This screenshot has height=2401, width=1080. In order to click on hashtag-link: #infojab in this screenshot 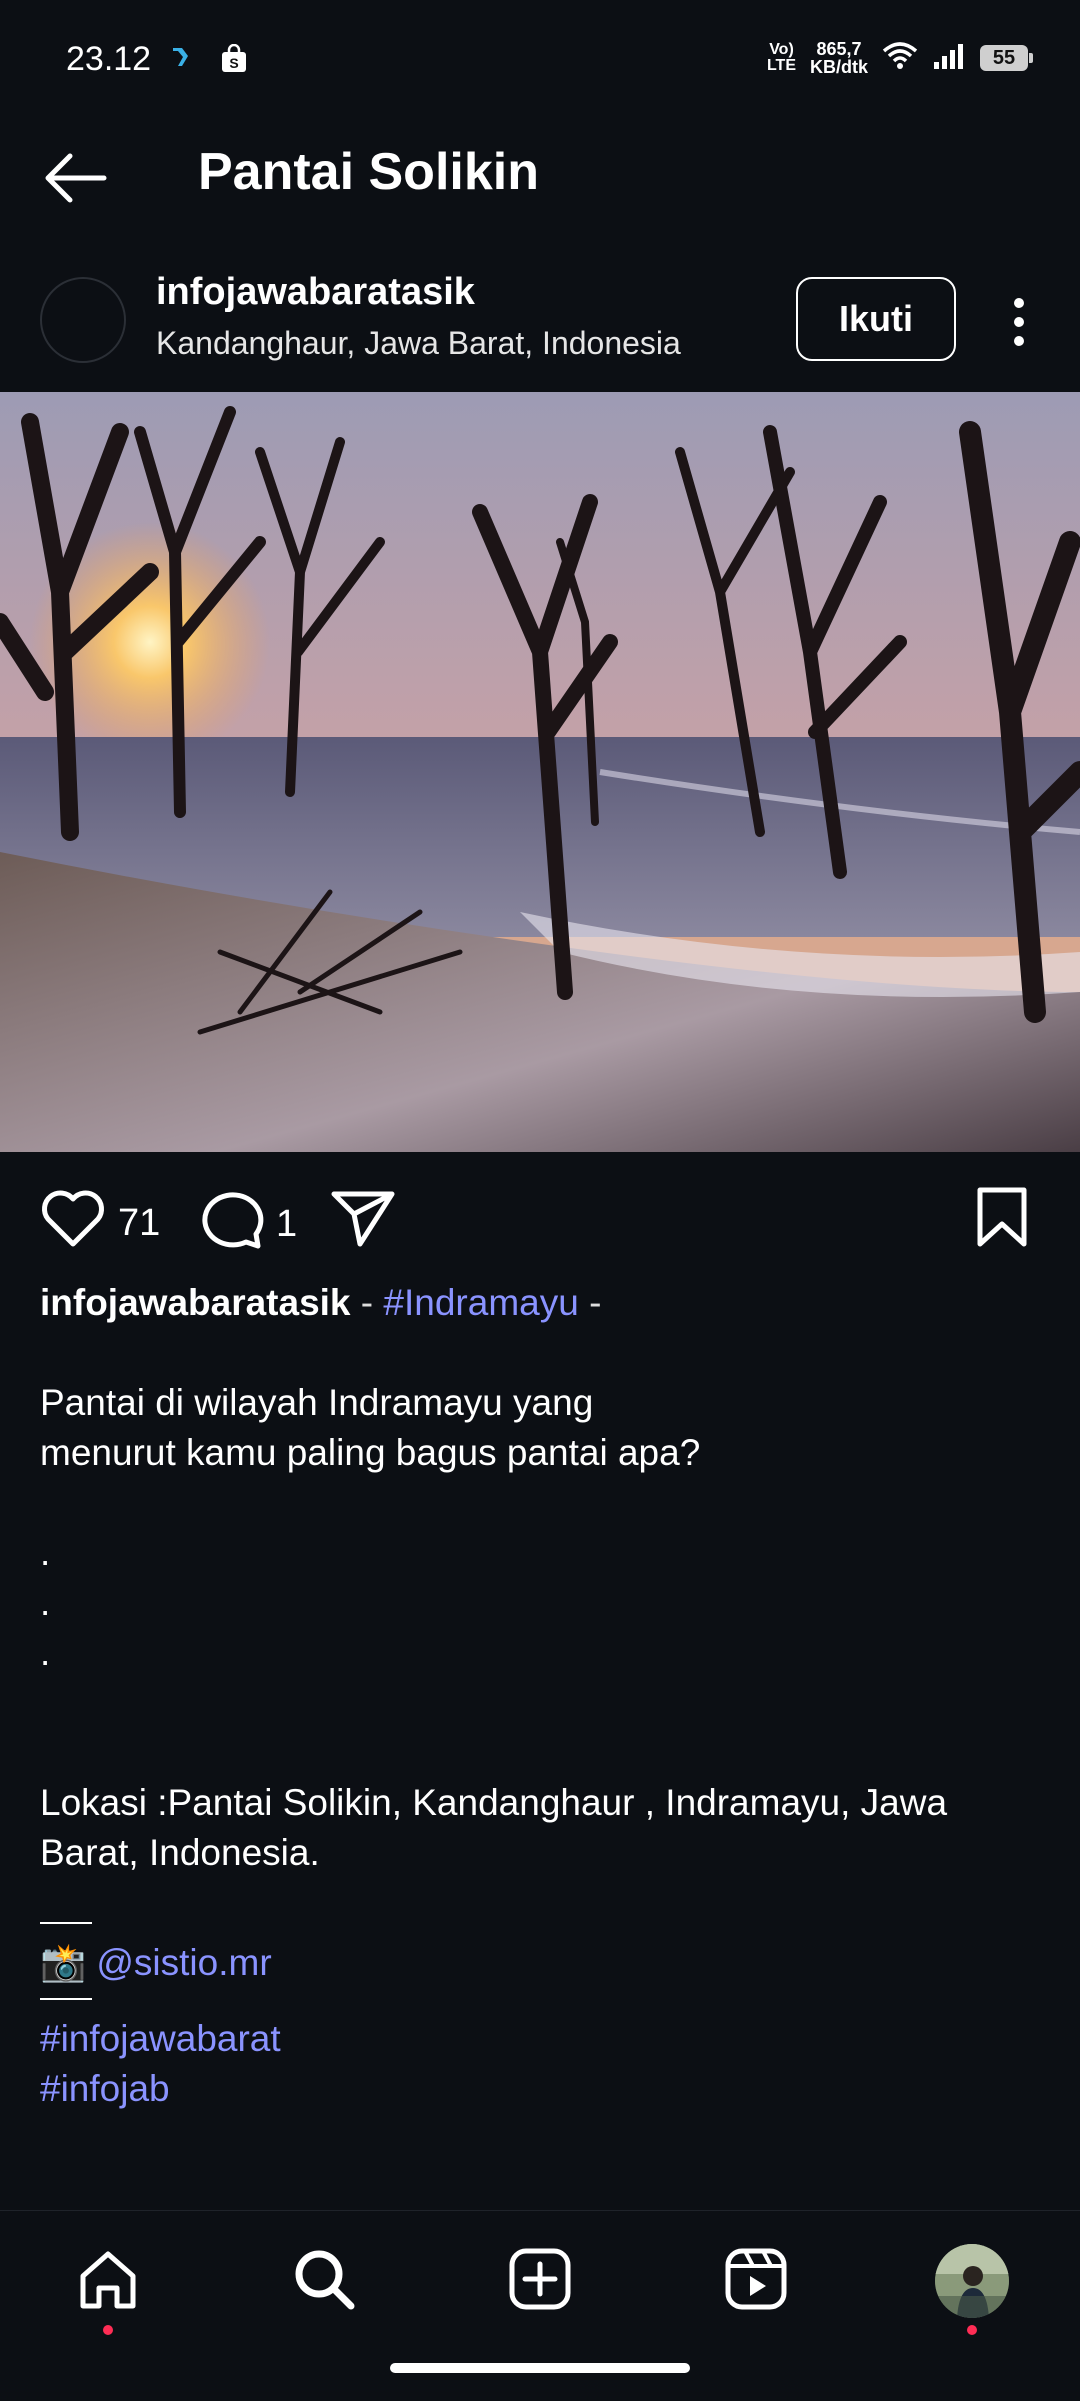, I will do `click(540, 2089)`.